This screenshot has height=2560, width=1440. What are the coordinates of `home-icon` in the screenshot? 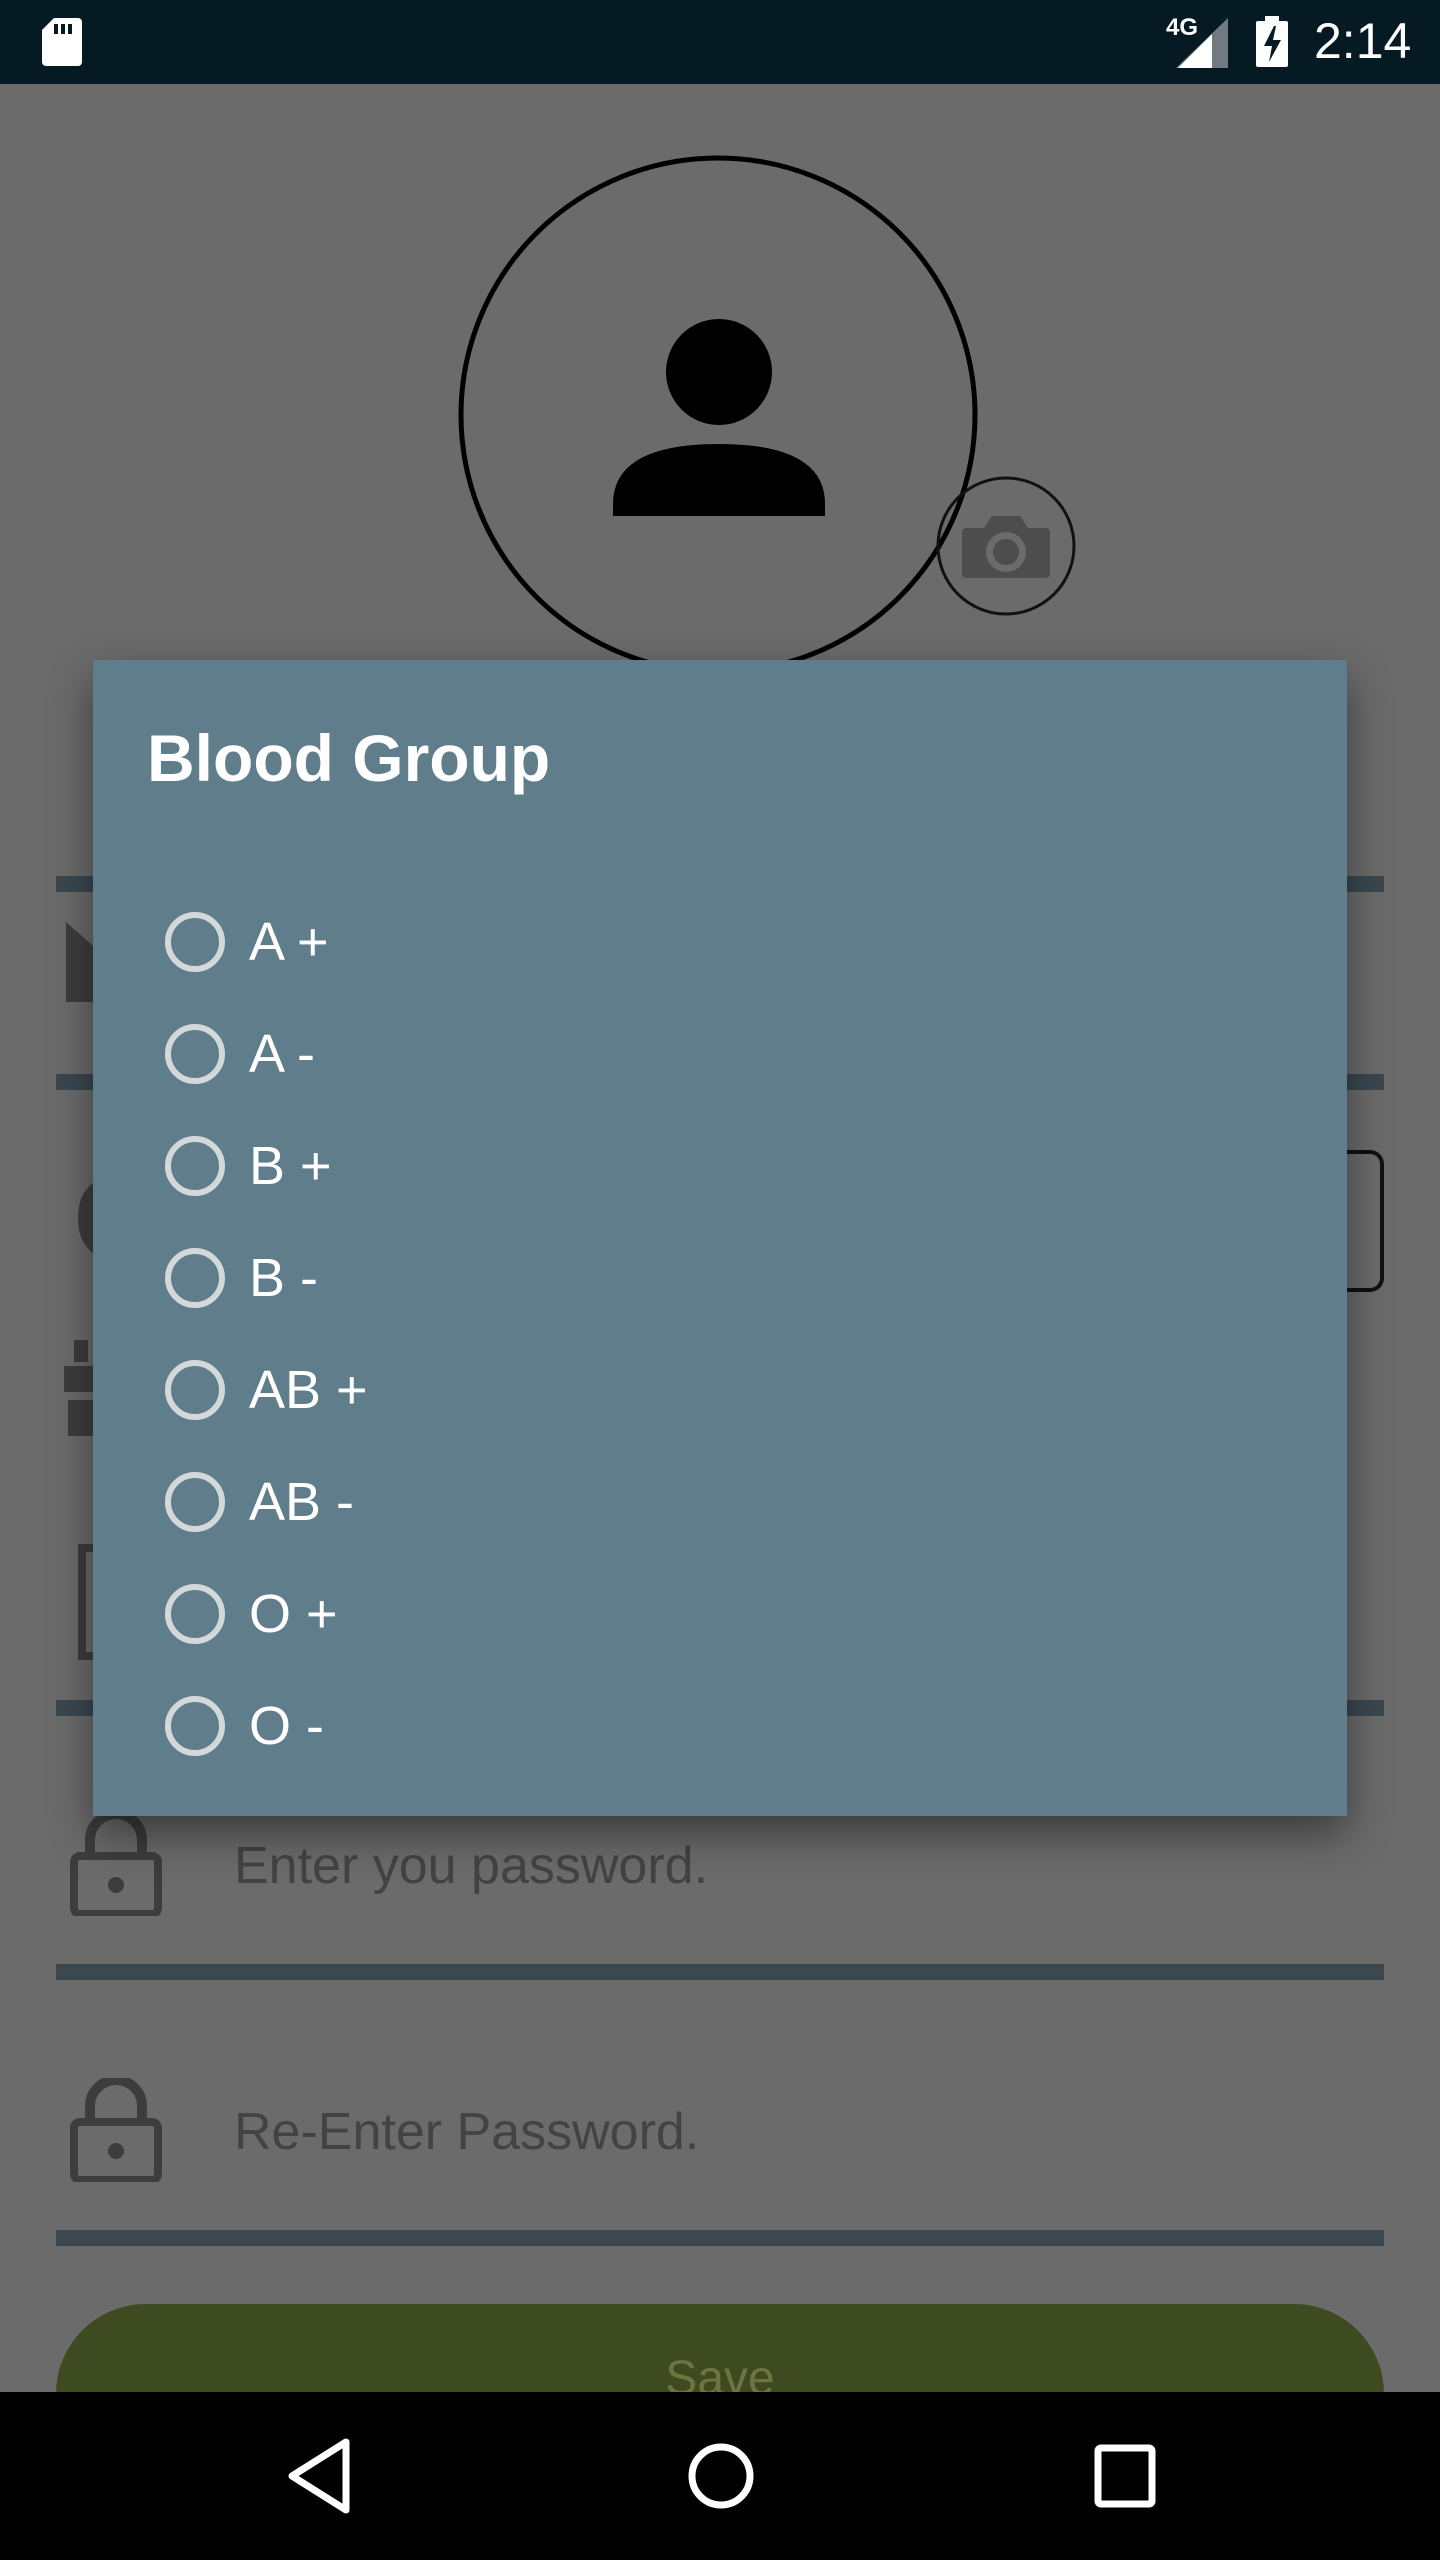 It's located at (721, 2476).